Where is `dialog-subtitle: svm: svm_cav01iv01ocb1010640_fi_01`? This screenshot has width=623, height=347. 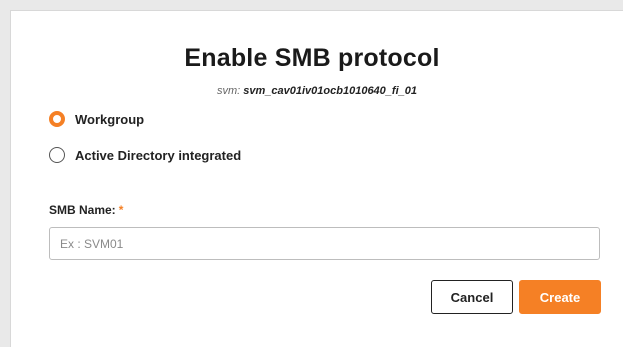 dialog-subtitle: svm: svm_cav01iv01ocb1010640_fi_01 is located at coordinates (317, 91).